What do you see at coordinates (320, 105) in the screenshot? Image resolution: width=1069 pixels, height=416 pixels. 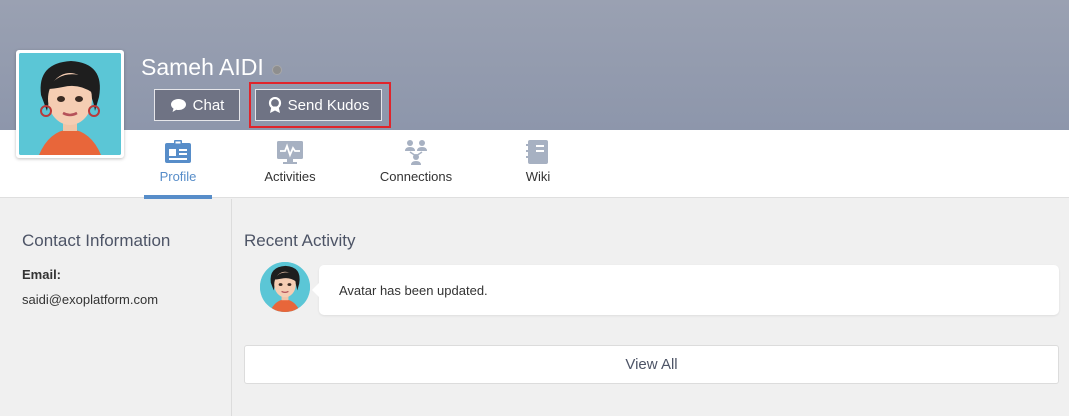 I see `highlight-box` at bounding box center [320, 105].